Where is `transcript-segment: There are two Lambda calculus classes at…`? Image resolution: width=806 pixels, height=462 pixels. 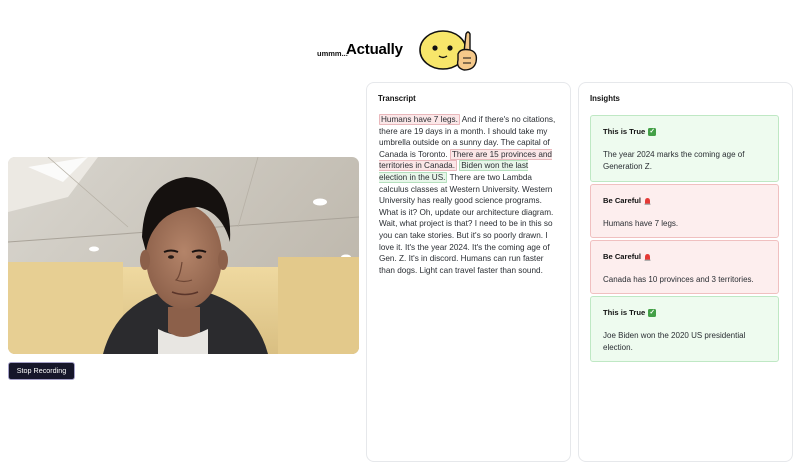 transcript-segment: There are two Lambda calculus classes at… is located at coordinates (466, 223).